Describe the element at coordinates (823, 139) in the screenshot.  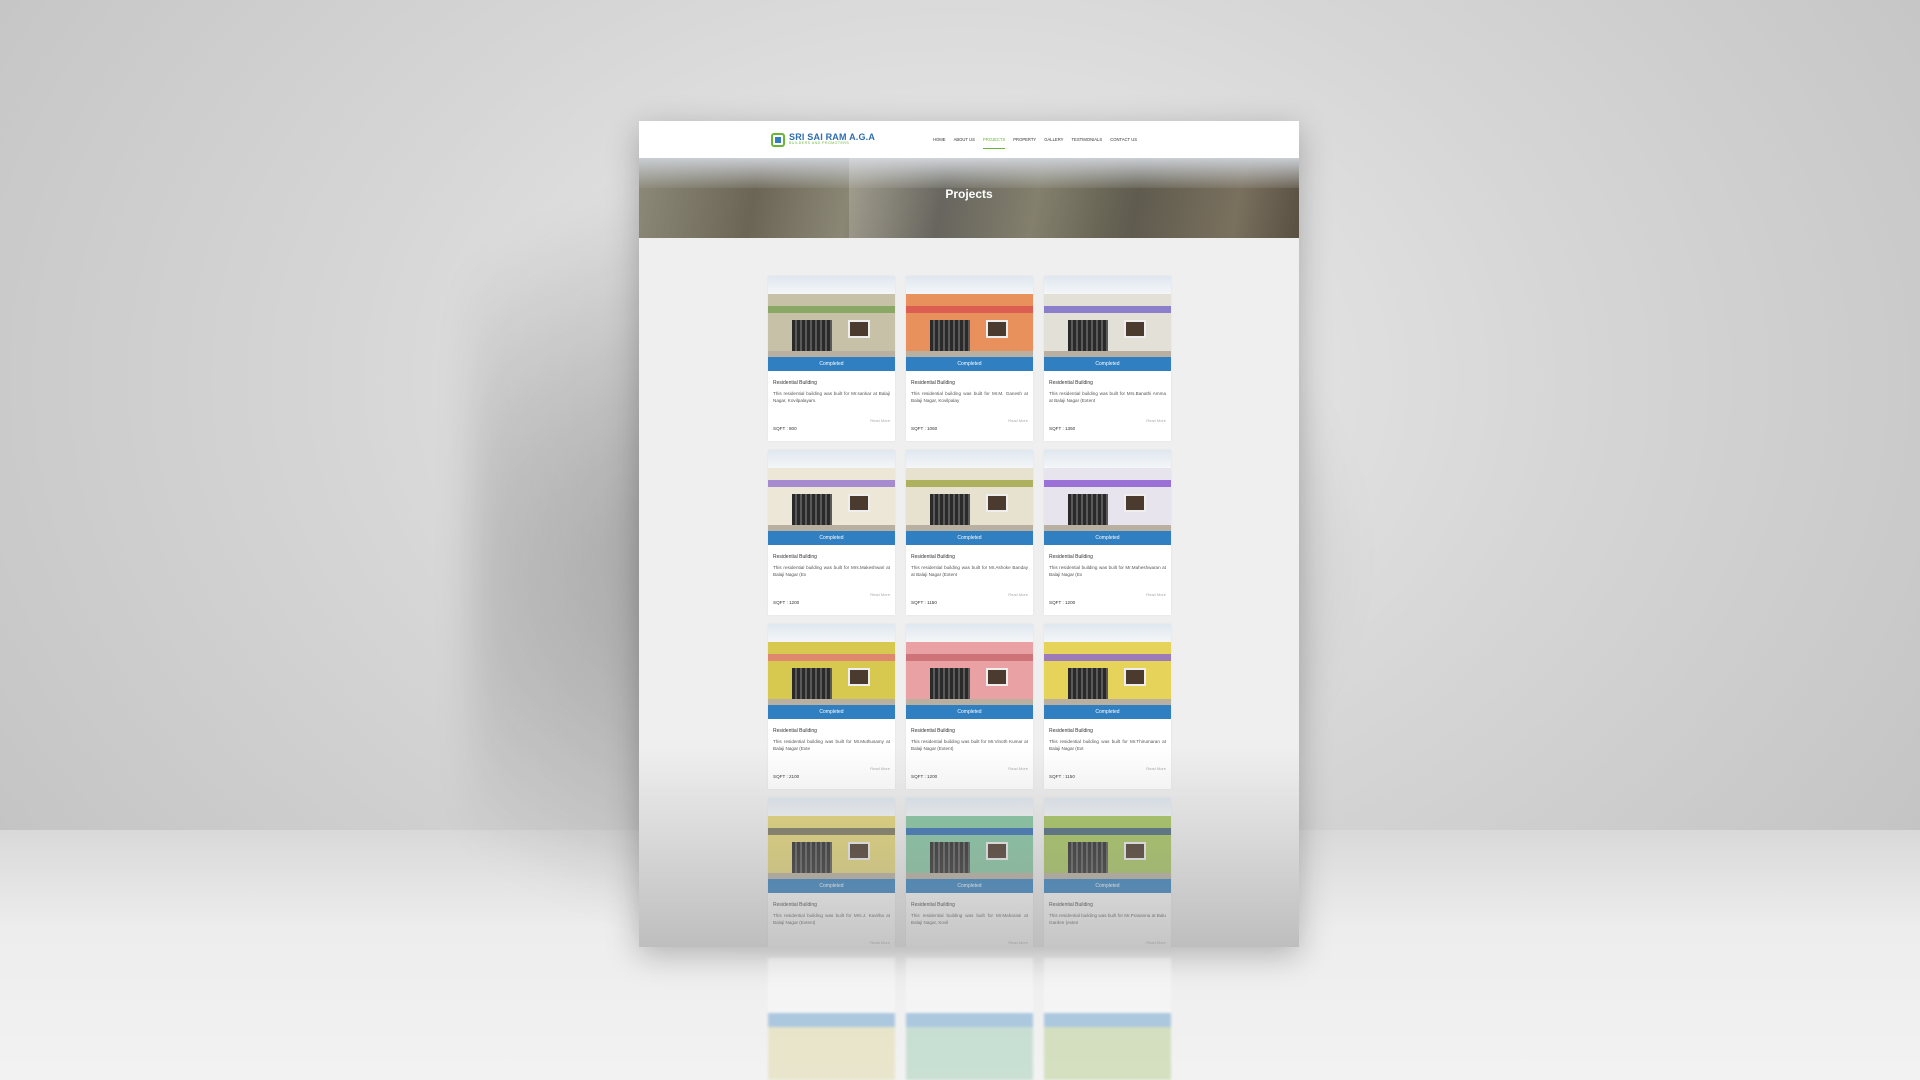
I see `site-logo: SRI SAI RAM A.G.A BUILDERS AND PROMOTERS` at that location.